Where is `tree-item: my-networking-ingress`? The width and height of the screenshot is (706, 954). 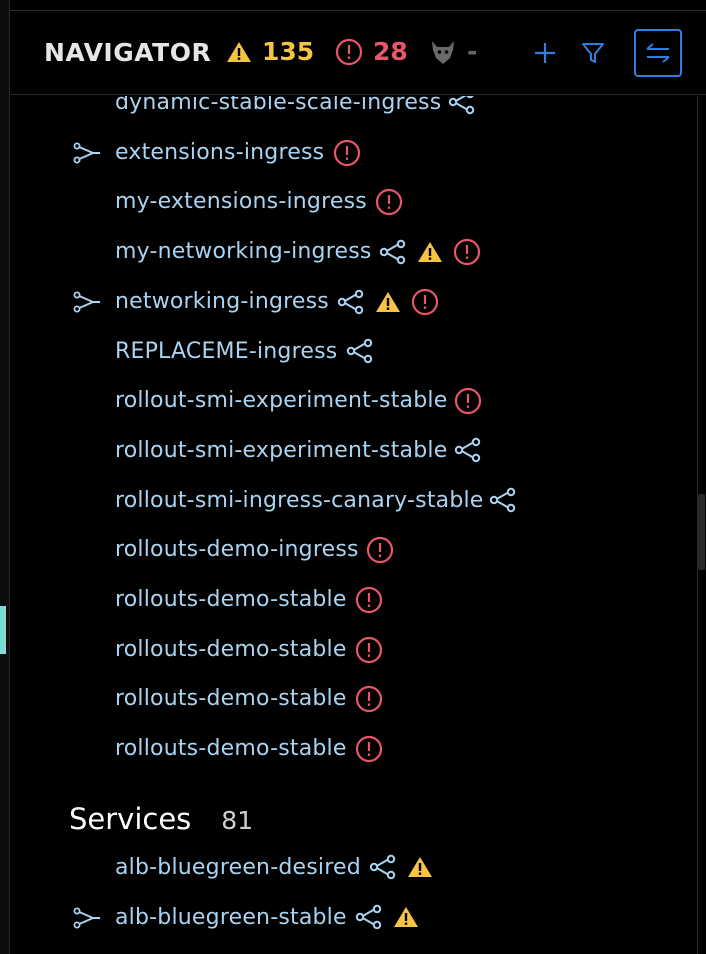 tree-item: my-networking-ingress is located at coordinates (351, 252).